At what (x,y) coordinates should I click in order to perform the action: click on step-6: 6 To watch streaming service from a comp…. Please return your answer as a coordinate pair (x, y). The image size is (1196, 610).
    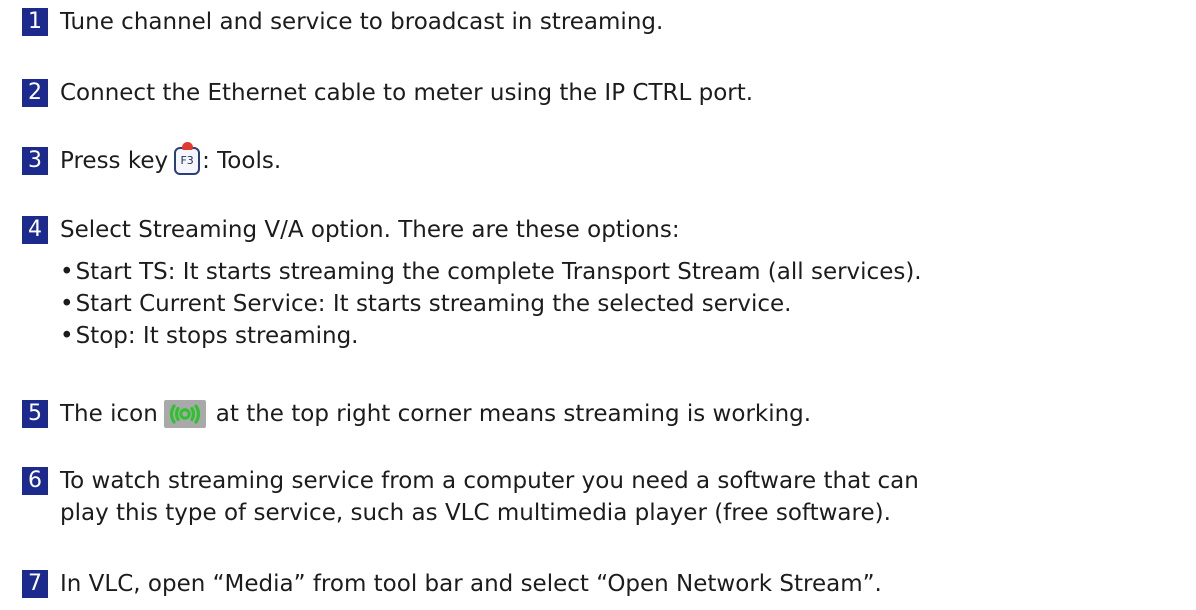
    Looking at the image, I should click on (604, 497).